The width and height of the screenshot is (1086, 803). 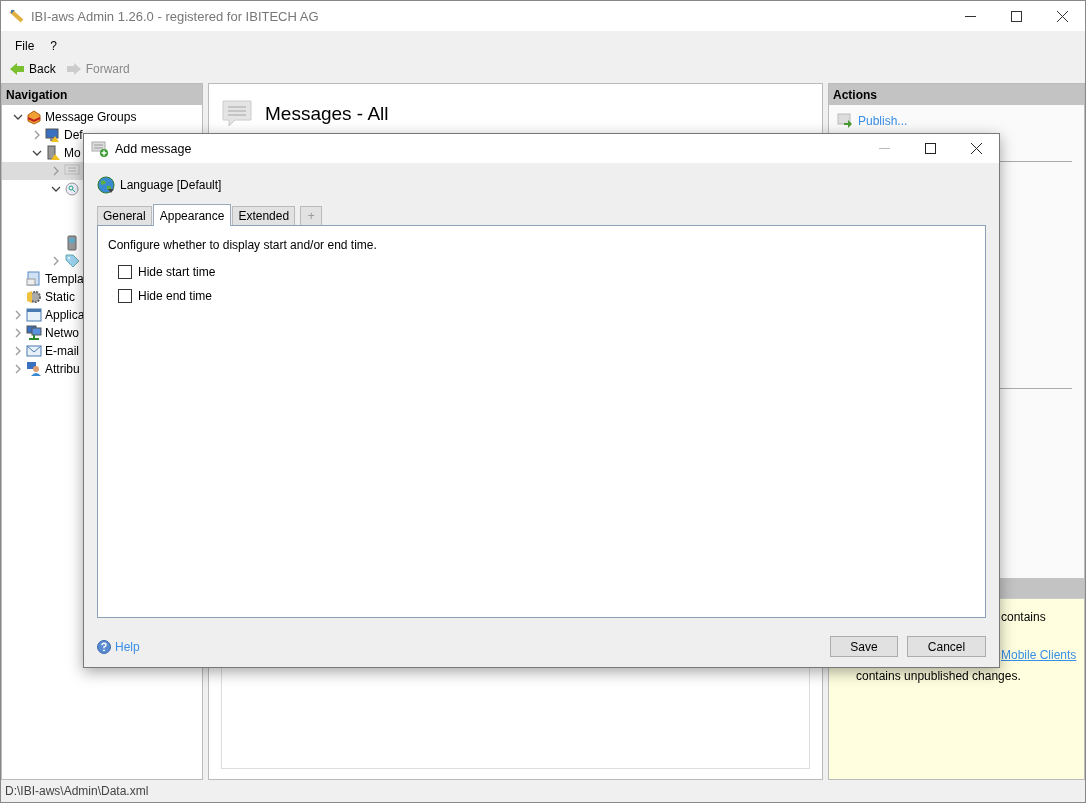 What do you see at coordinates (32, 69) in the screenshot?
I see `back-button: Back` at bounding box center [32, 69].